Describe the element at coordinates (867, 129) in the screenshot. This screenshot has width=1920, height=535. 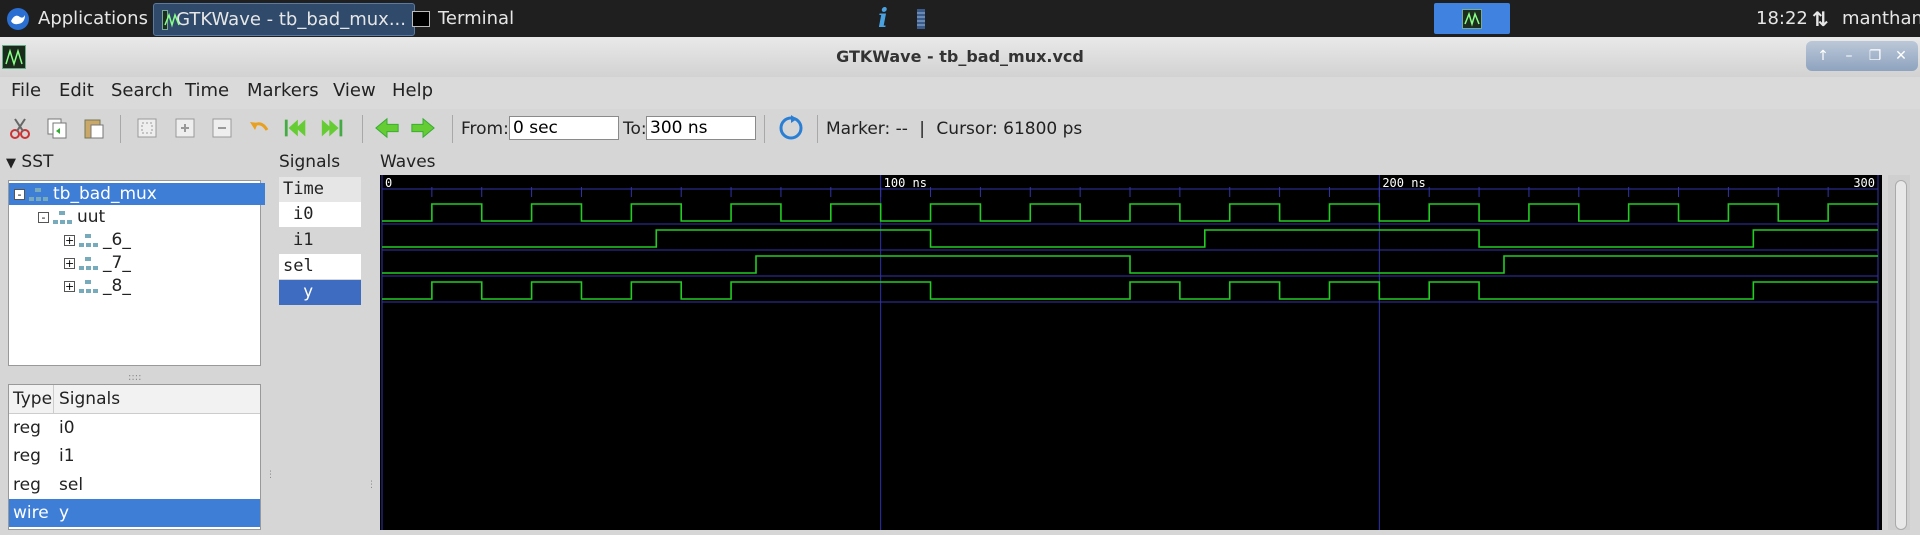
I see `marker-text: Marker: --` at that location.